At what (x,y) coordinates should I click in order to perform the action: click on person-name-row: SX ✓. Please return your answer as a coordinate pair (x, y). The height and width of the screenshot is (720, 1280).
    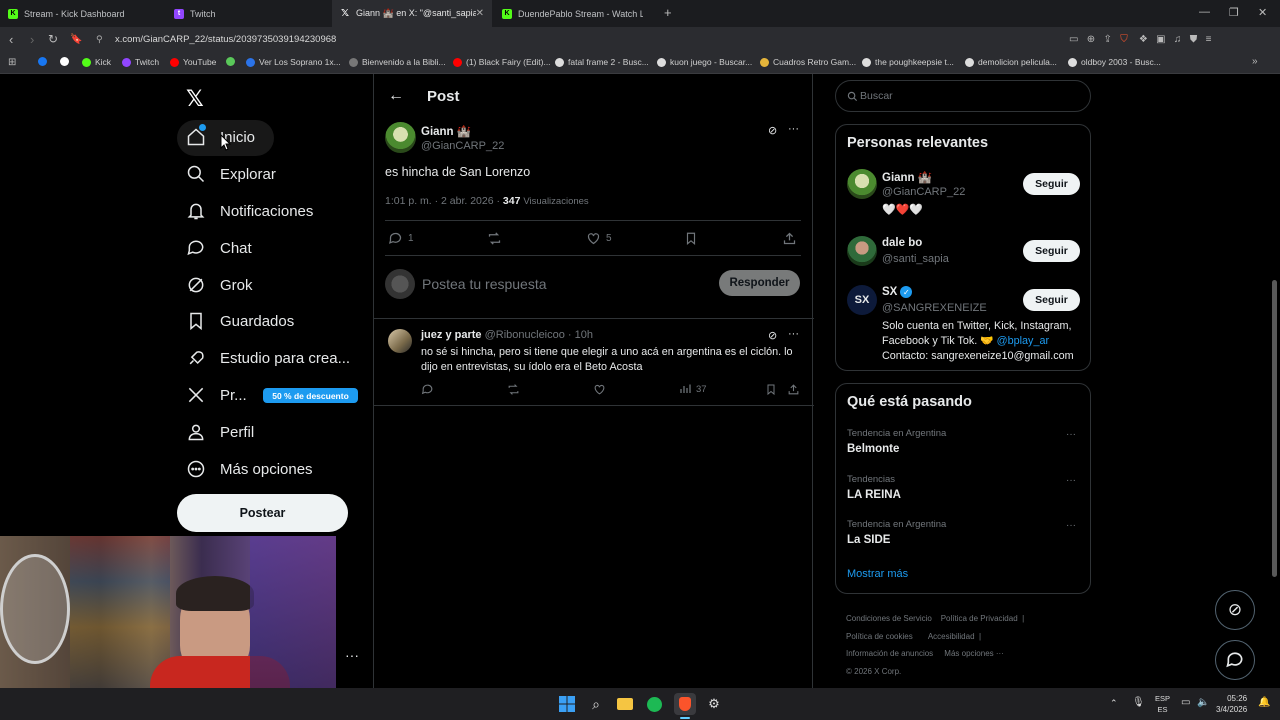
    Looking at the image, I should click on (897, 292).